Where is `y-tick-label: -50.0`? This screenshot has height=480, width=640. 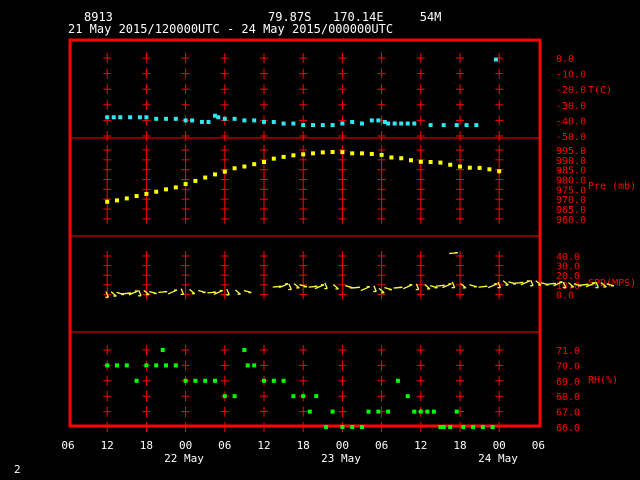 y-tick-label: -50.0 is located at coordinates (571, 137).